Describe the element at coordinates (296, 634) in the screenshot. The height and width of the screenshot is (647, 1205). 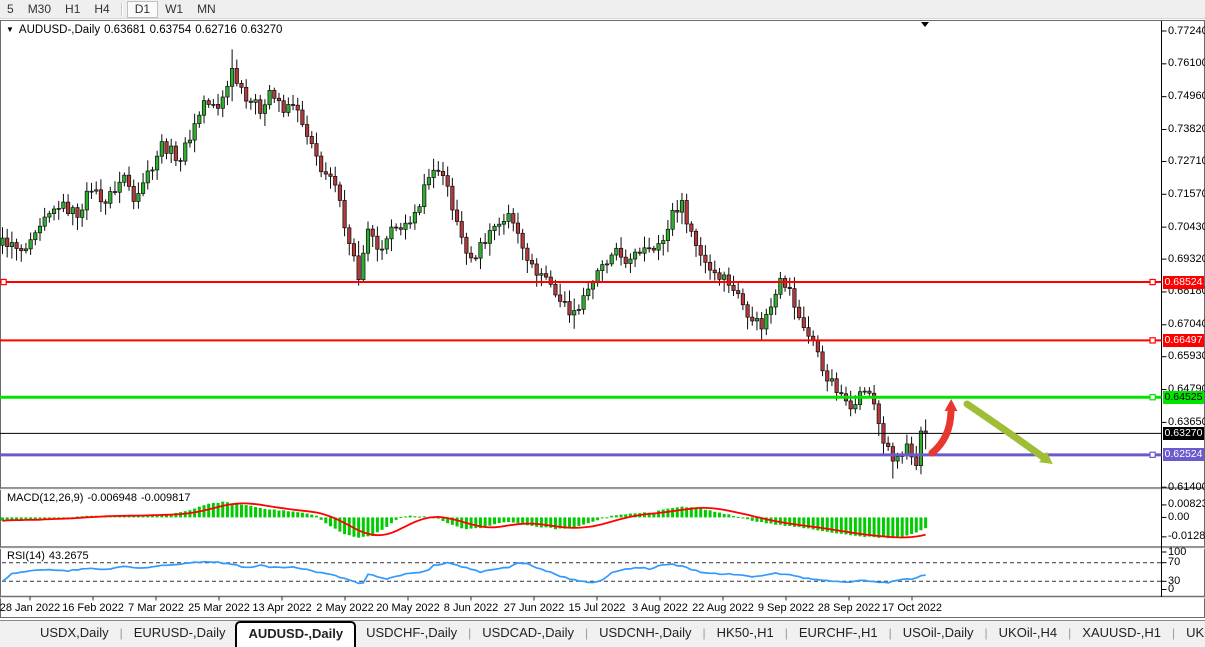
I see `symbol-tab-audusd-daily: AUDUSD-,Daily` at that location.